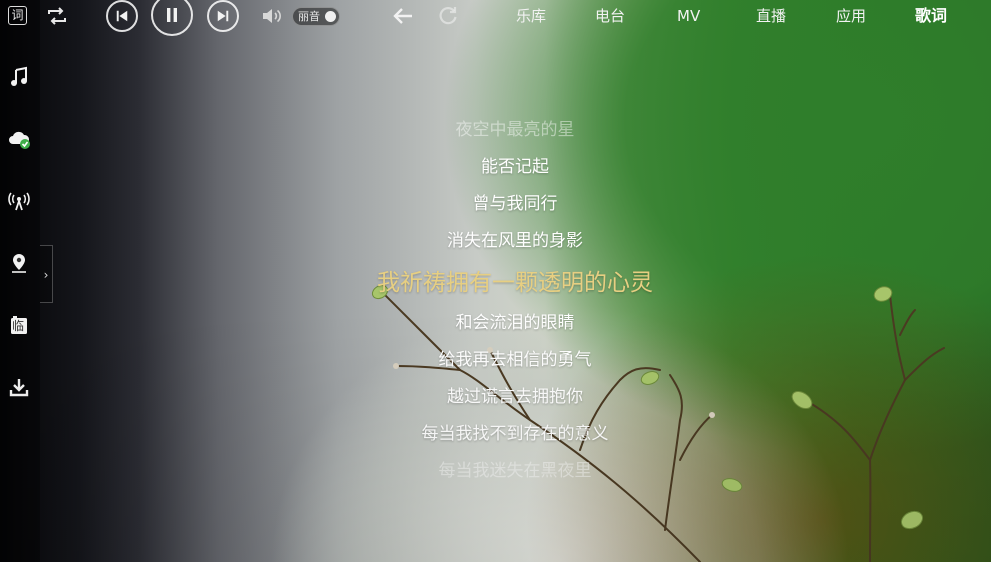 Image resolution: width=991 pixels, height=562 pixels. What do you see at coordinates (403, 16) in the screenshot?
I see `back-arrow-icon` at bounding box center [403, 16].